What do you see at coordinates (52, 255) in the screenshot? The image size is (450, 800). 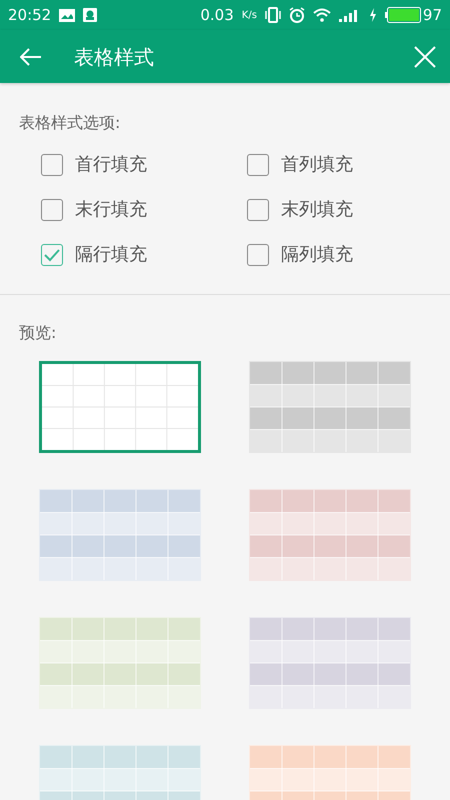 I see `check-icon` at bounding box center [52, 255].